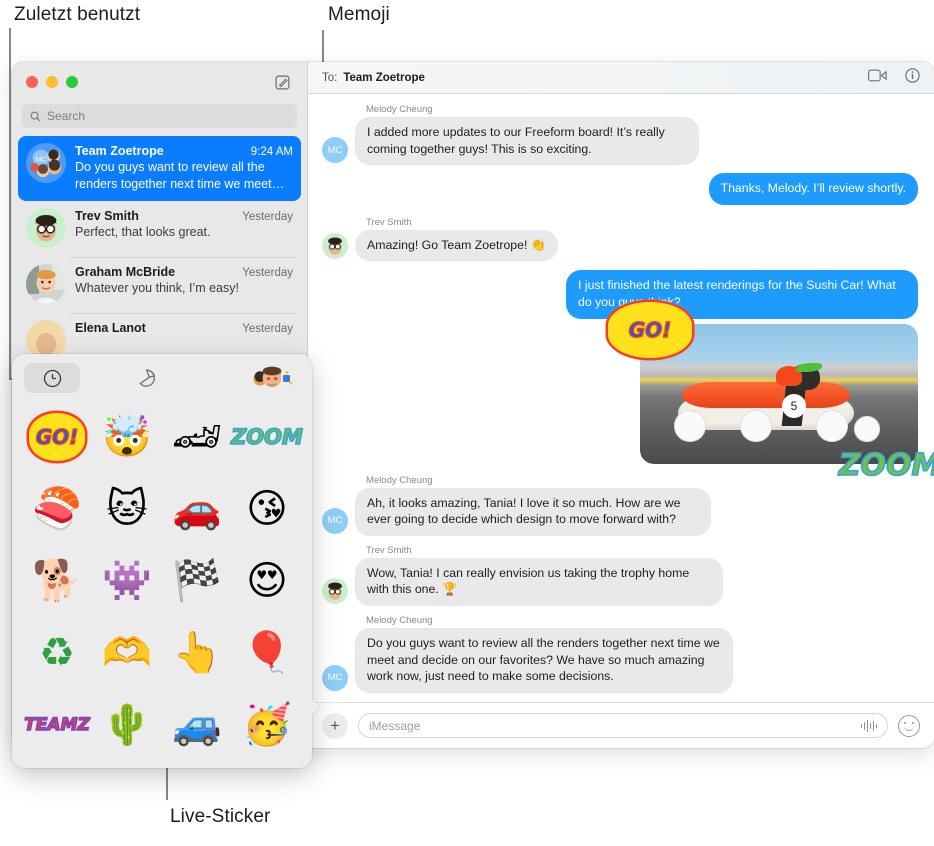  I want to click on sticker-picker-tabs, so click(162, 378).